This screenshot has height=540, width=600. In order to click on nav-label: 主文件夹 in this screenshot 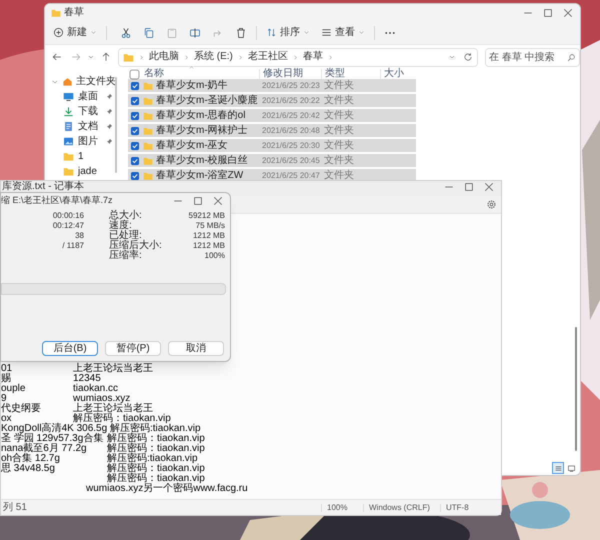, I will do `click(96, 81)`.